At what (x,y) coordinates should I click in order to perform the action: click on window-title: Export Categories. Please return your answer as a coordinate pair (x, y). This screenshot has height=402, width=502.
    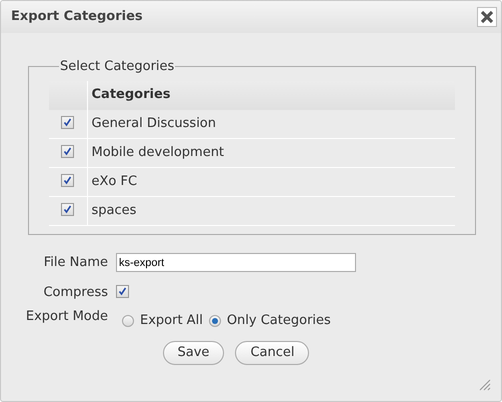
    Looking at the image, I should click on (77, 17).